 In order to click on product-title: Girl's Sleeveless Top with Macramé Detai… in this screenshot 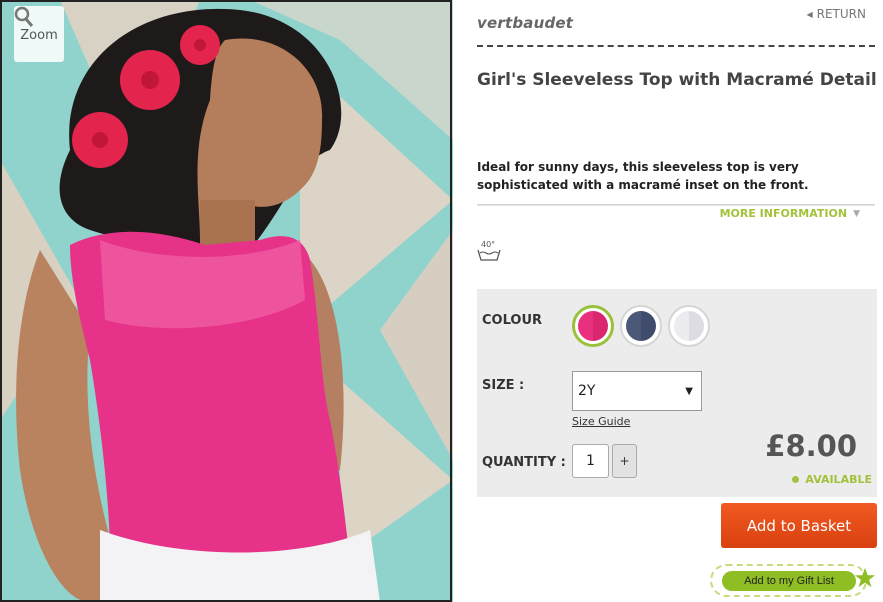, I will do `click(677, 80)`.